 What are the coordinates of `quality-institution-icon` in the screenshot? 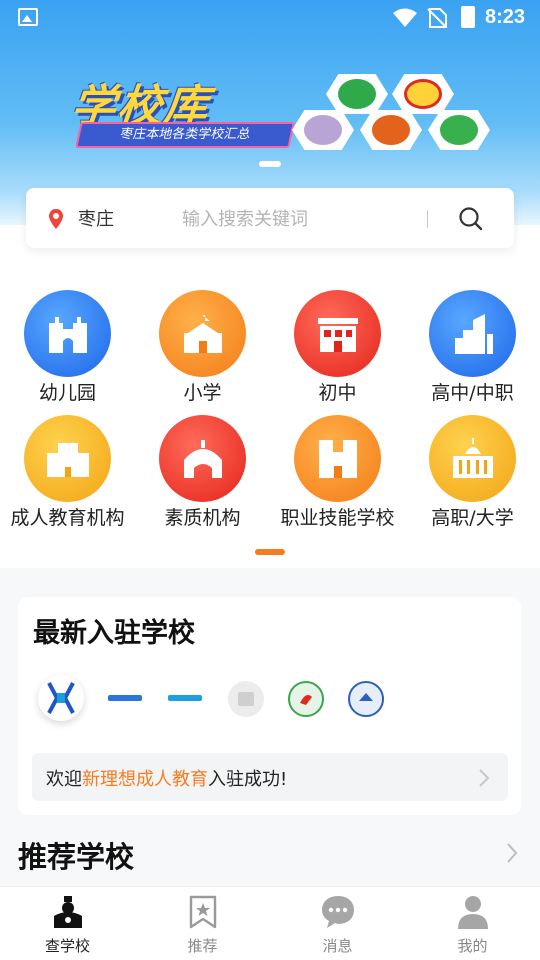 It's located at (202, 458).